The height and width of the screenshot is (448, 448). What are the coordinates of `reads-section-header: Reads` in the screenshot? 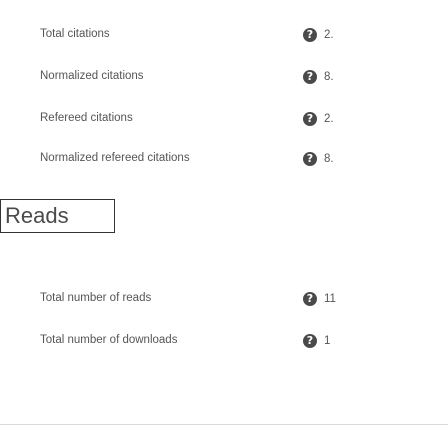 It's located at (57, 216).